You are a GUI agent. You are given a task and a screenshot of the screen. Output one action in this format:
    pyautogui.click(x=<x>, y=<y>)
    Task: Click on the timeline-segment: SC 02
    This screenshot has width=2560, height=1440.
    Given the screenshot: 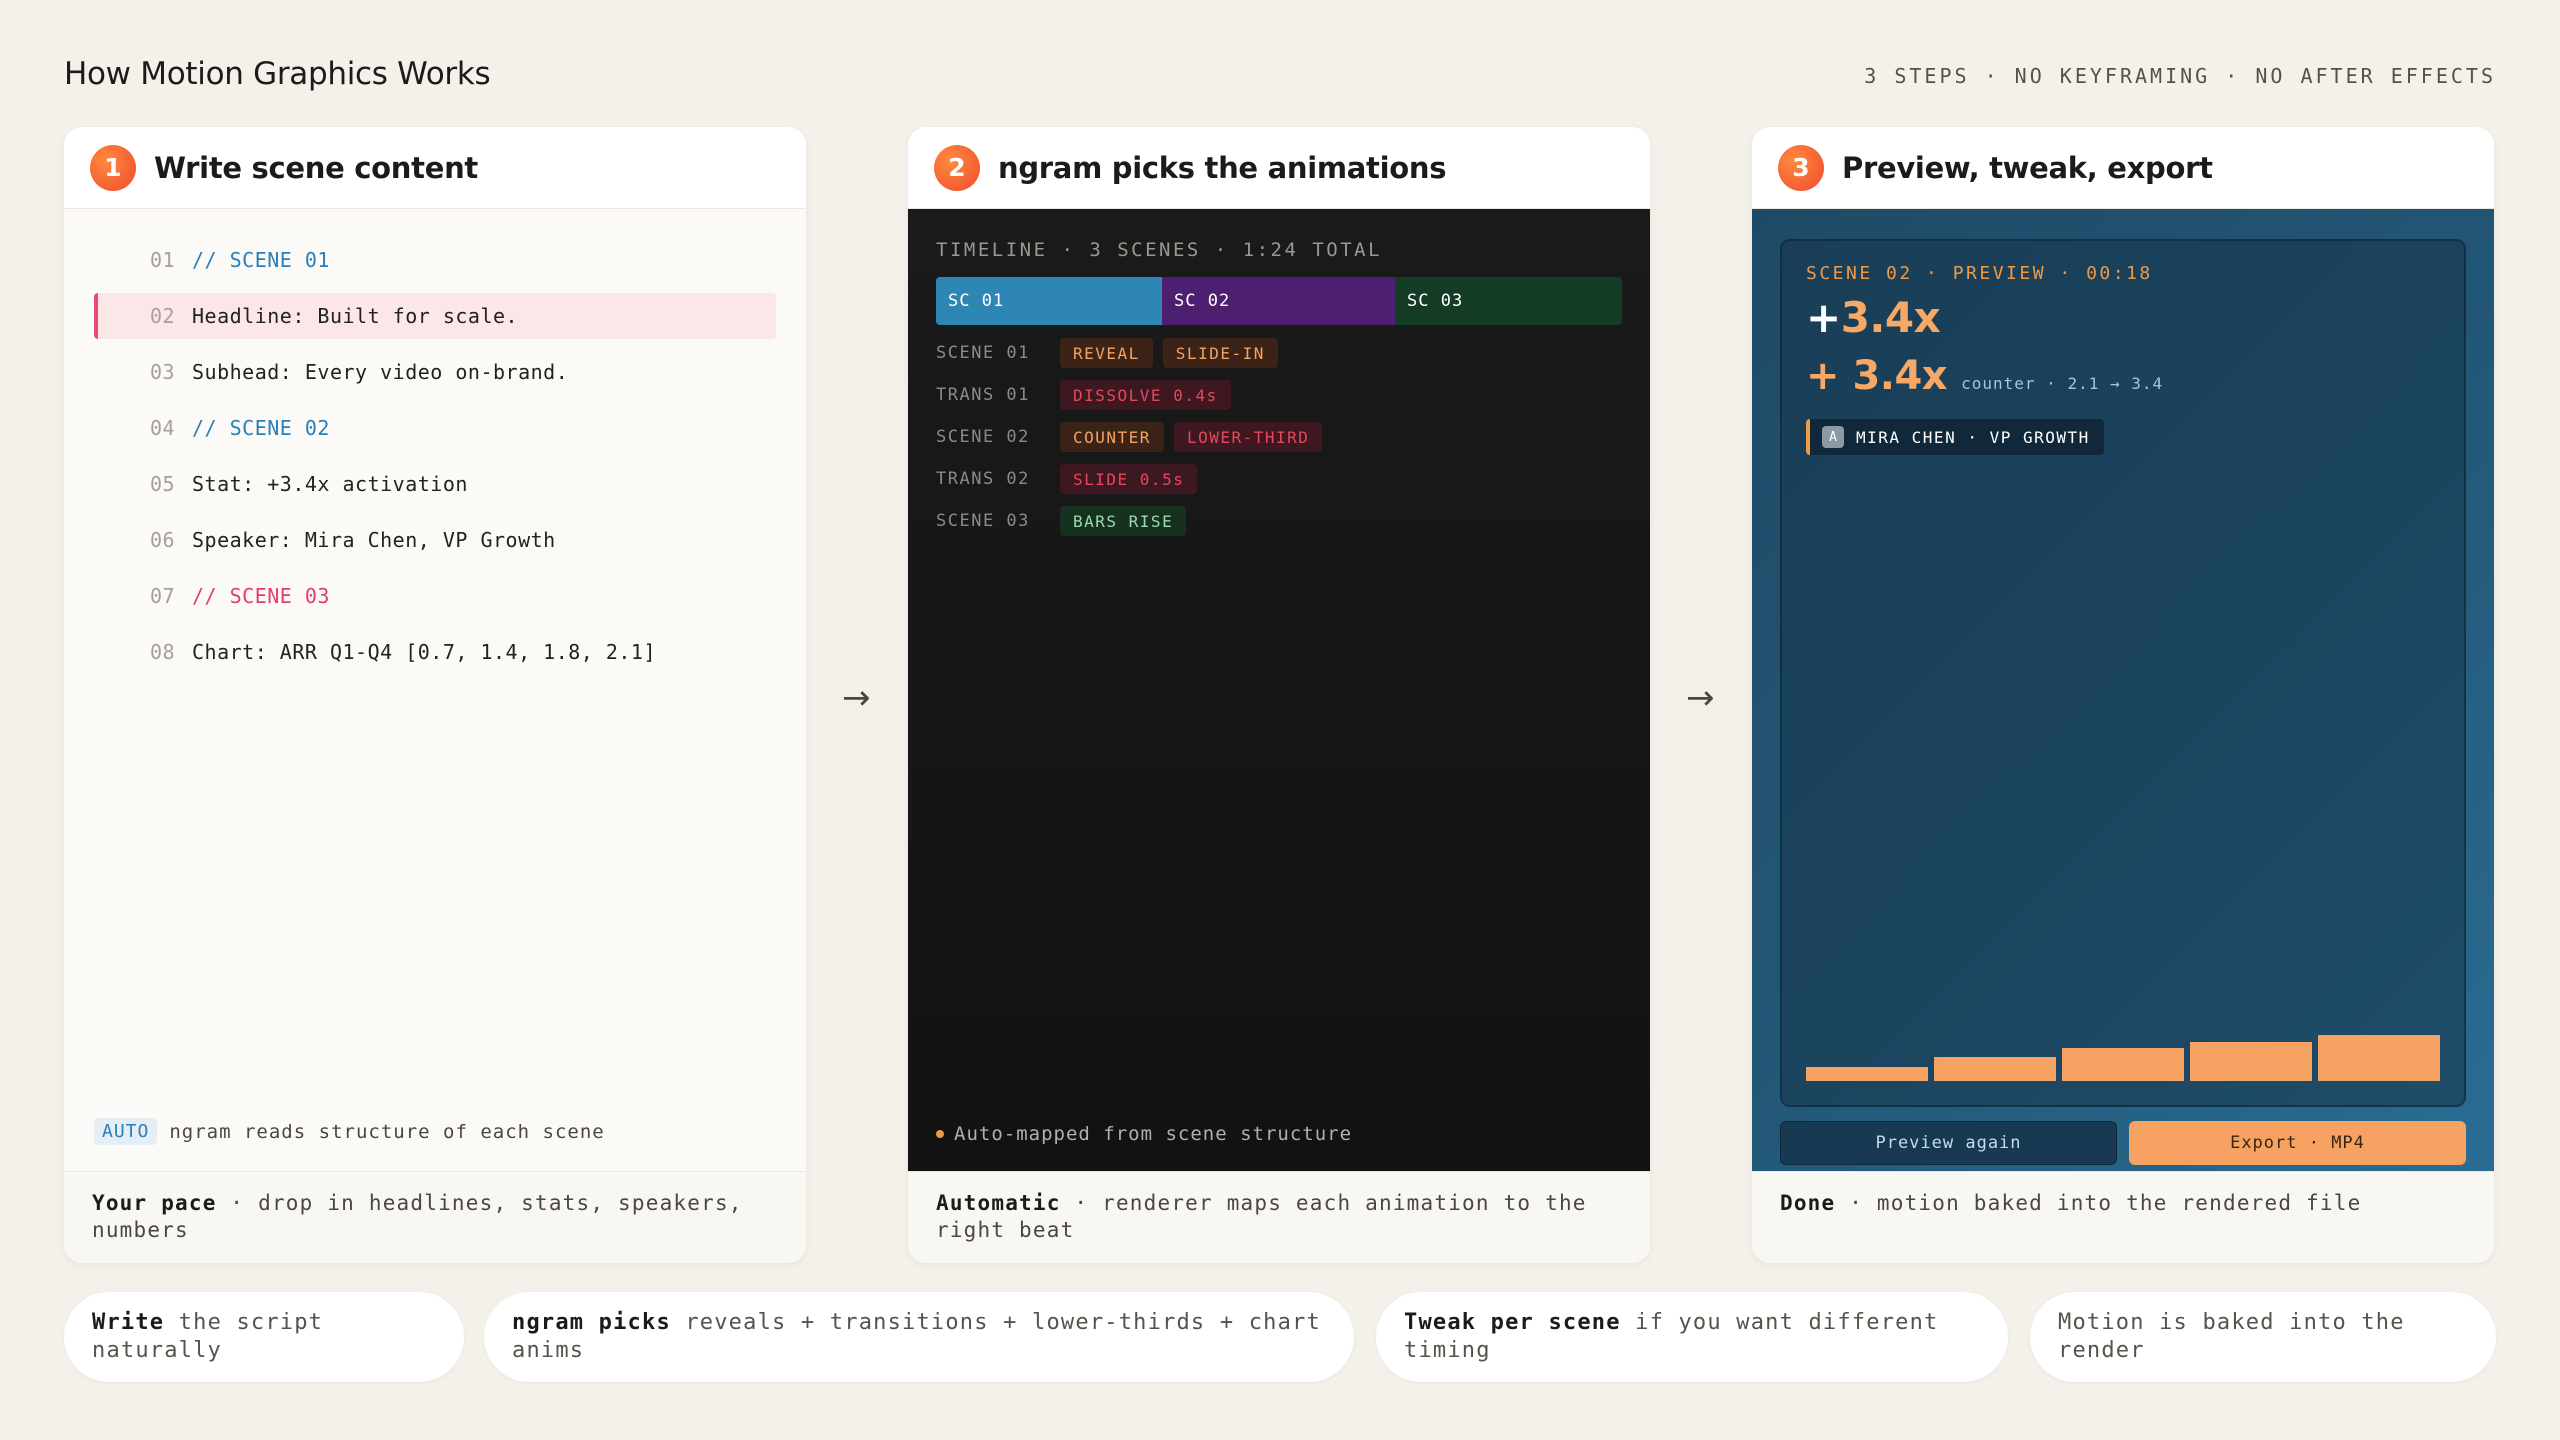 What is the action you would take?
    pyautogui.click(x=1278, y=301)
    